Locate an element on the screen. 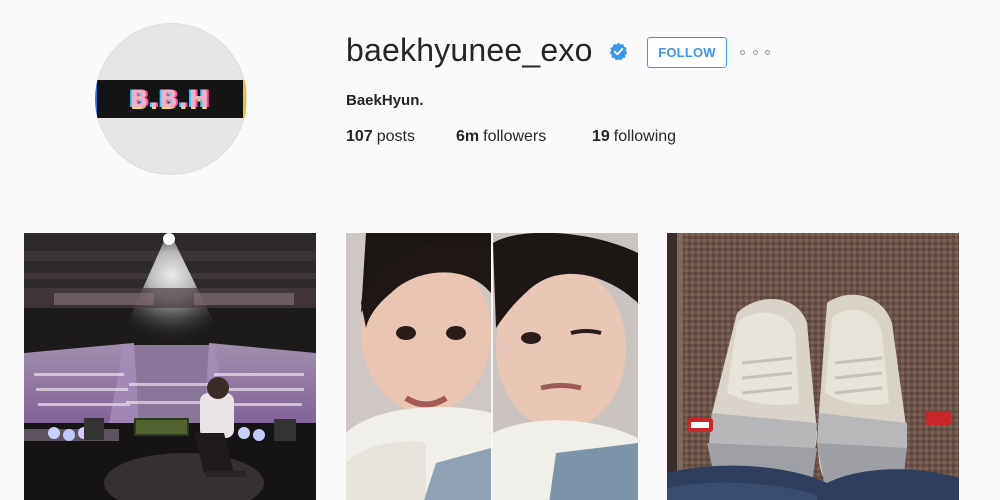  follow-button: FOLLOW is located at coordinates (687, 52).